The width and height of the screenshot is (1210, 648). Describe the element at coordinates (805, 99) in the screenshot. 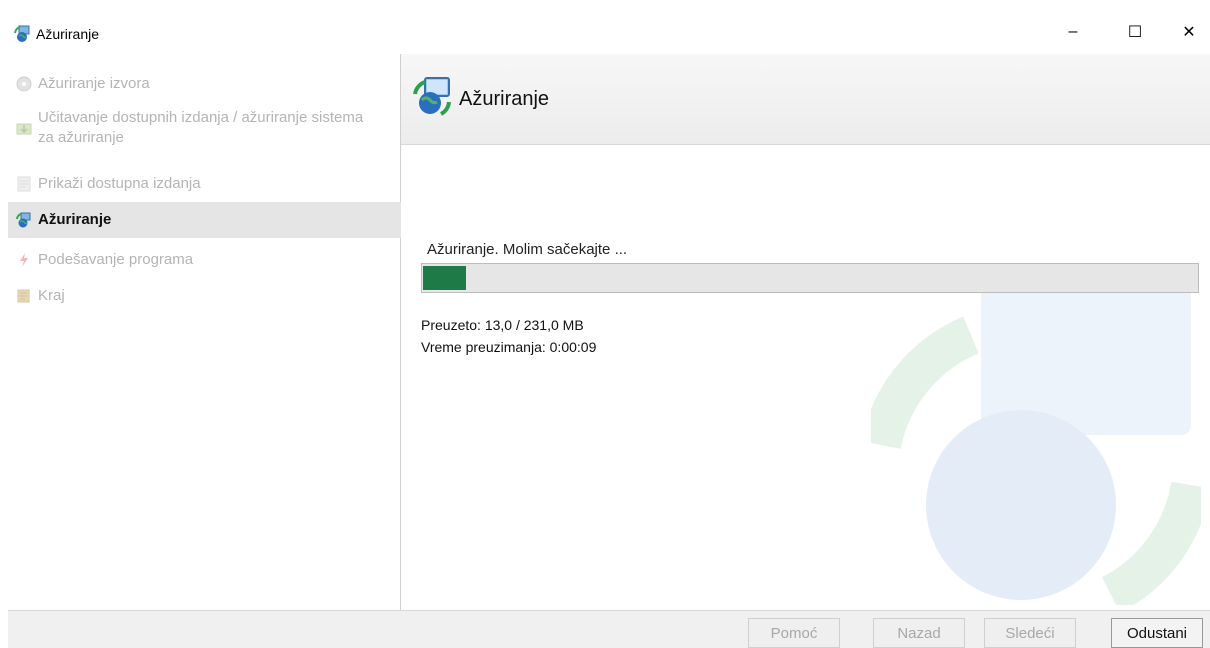

I see `page-header: Ažuriranje` at that location.